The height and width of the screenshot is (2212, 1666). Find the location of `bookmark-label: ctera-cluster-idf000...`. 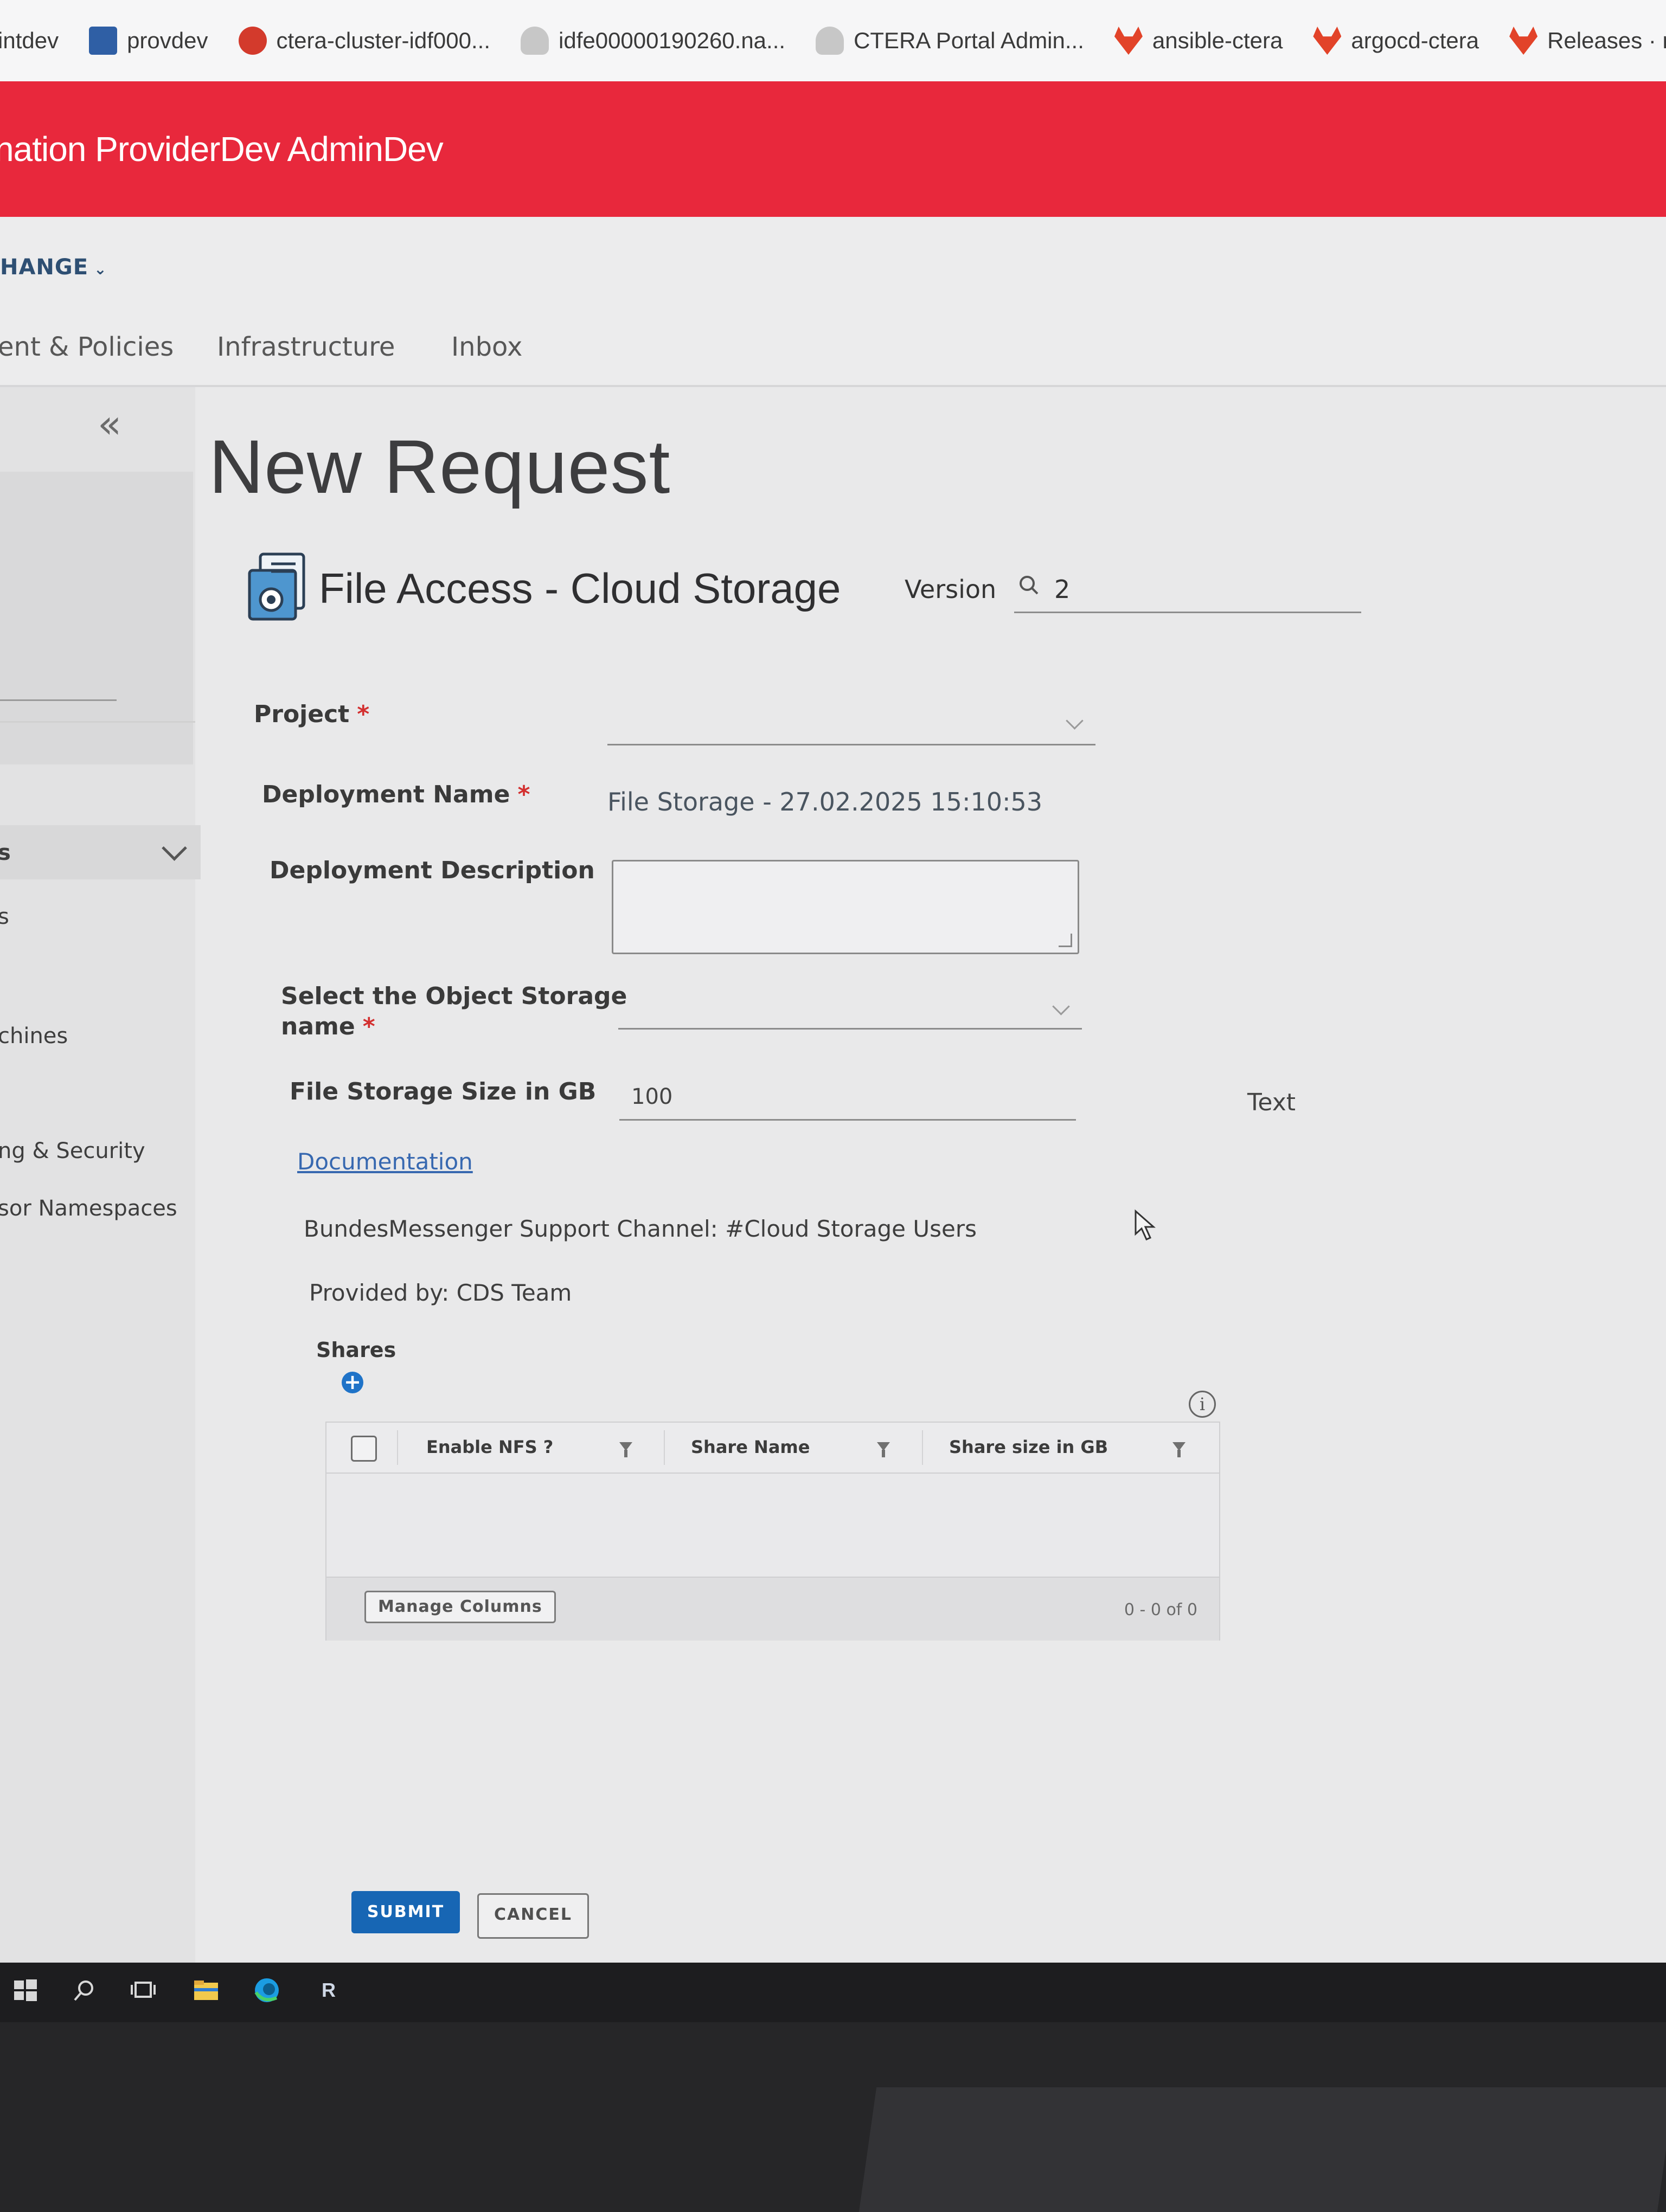

bookmark-label: ctera-cluster-idf000... is located at coordinates (383, 40).